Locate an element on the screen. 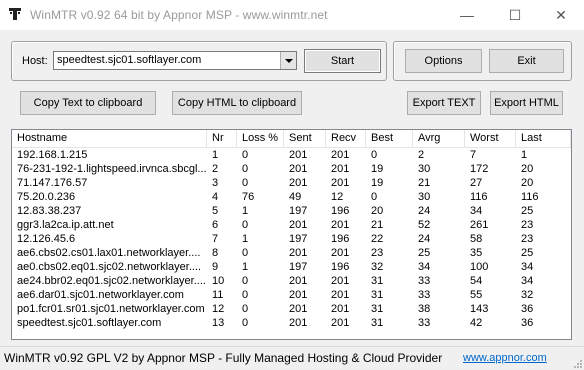  table-cell: 12.83.38.237 is located at coordinates (49, 211).